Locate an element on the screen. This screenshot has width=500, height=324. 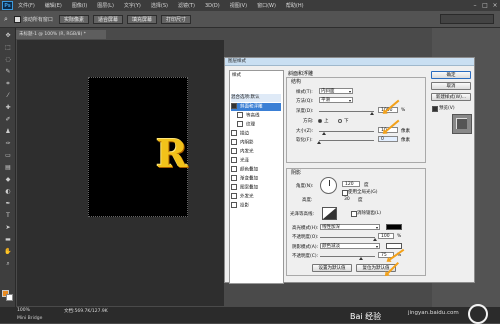
lasso-tool-icon: ◌ is located at coordinates (8, 60).